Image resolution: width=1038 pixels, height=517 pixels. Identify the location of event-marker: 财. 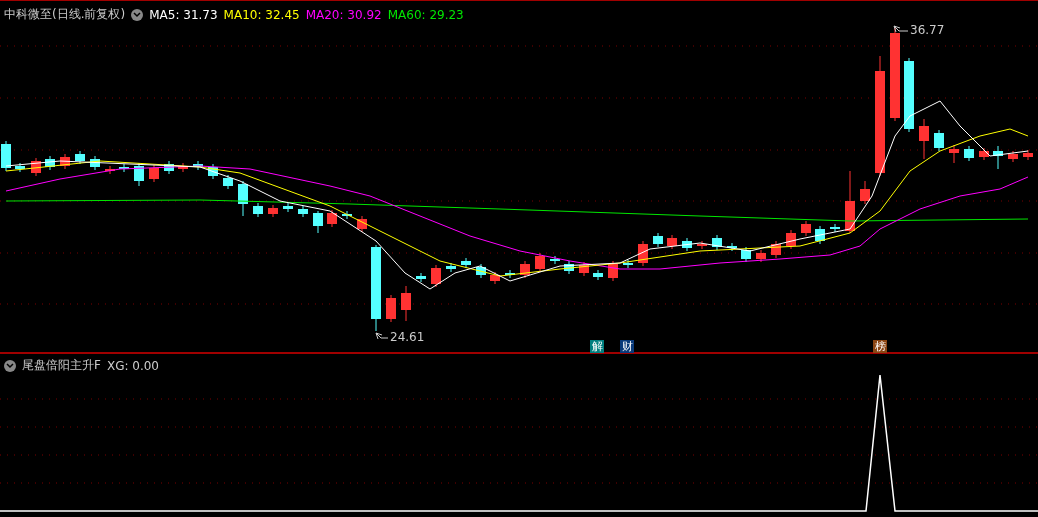
(627, 346).